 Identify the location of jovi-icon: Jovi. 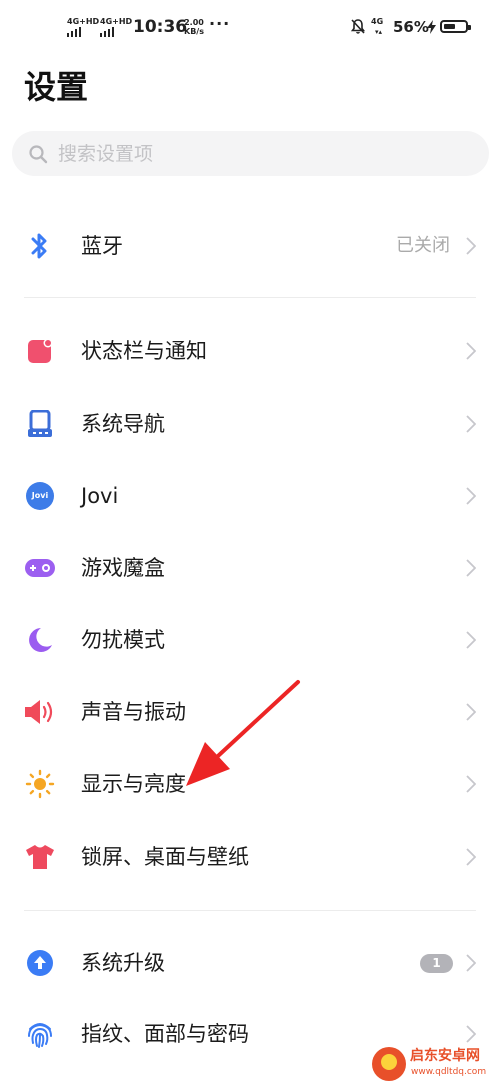
(40, 496).